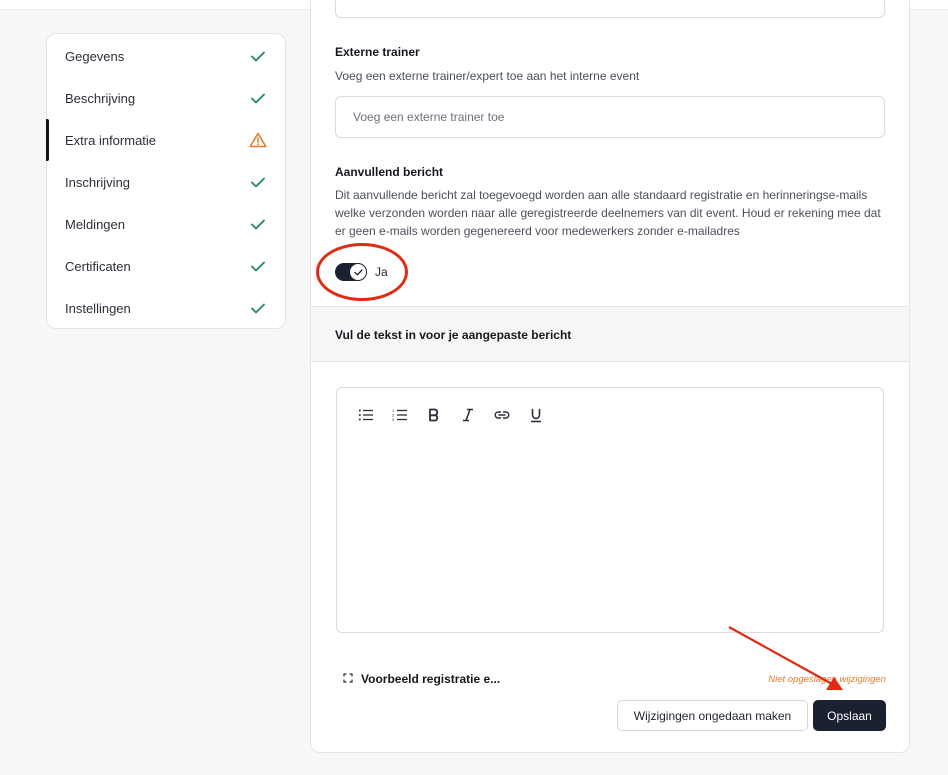 This screenshot has height=775, width=948. I want to click on sidebar-item-label: Gegevens, so click(95, 56).